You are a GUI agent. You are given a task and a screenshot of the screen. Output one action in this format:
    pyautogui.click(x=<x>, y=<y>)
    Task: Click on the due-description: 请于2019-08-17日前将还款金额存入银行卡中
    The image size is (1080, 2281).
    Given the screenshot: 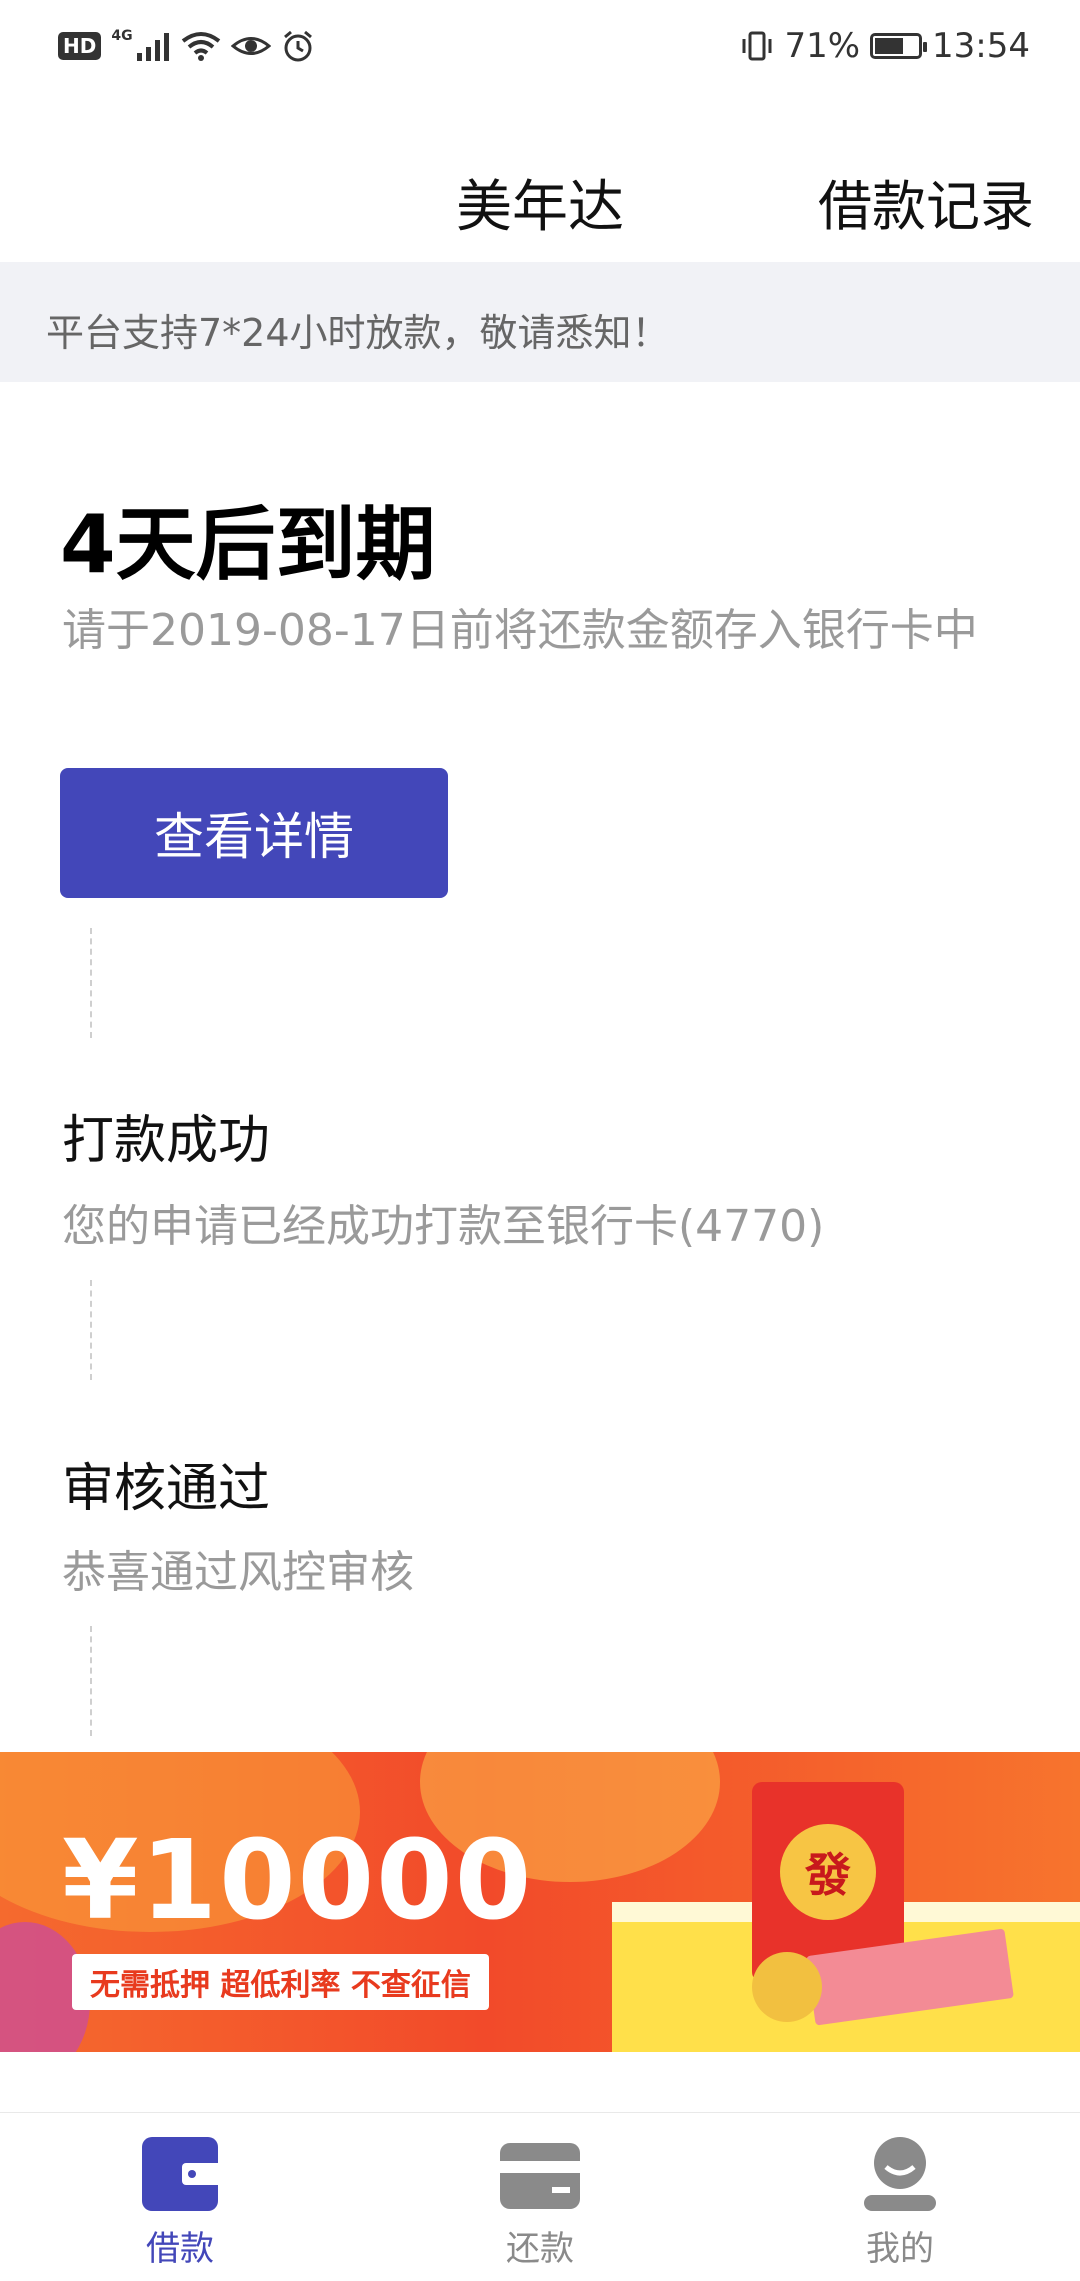 What is the action you would take?
    pyautogui.click(x=520, y=630)
    